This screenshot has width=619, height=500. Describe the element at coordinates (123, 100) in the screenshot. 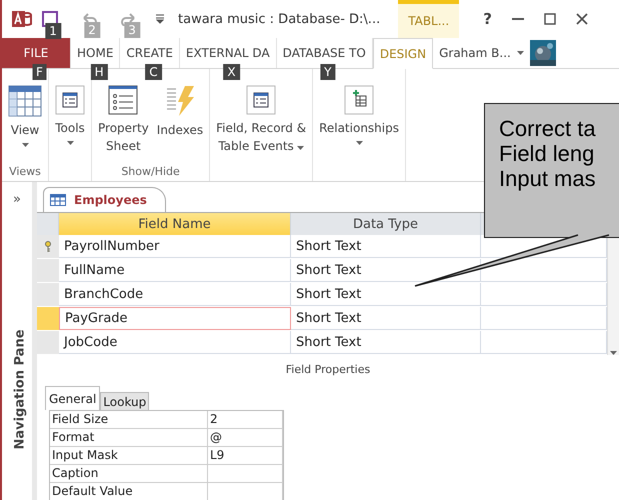

I see `property-sheet-icon` at that location.